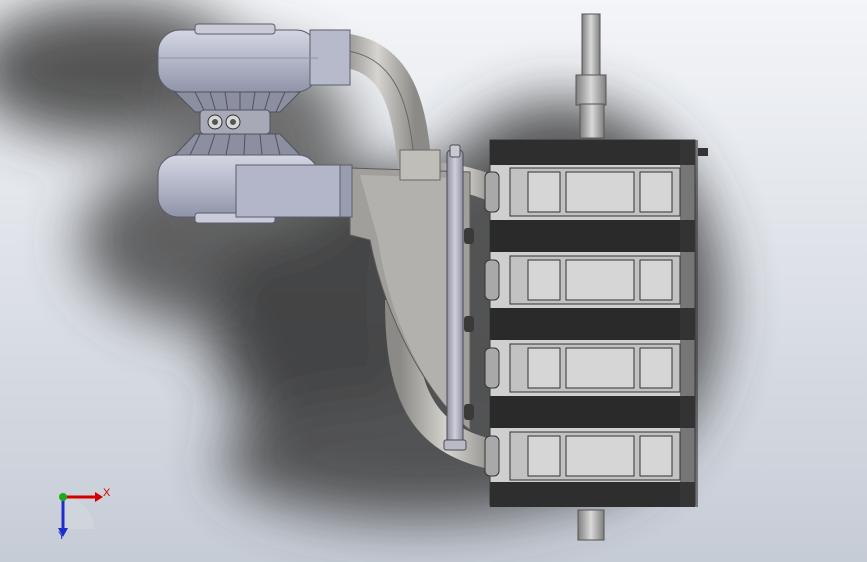  What do you see at coordinates (62, 536) in the screenshot?
I see `axis-y-label: Y` at bounding box center [62, 536].